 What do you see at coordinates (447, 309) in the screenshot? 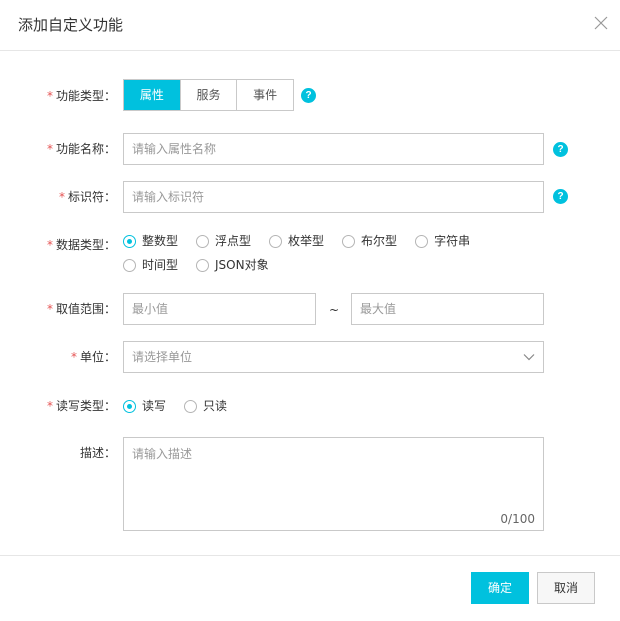
I see `max-value-input` at bounding box center [447, 309].